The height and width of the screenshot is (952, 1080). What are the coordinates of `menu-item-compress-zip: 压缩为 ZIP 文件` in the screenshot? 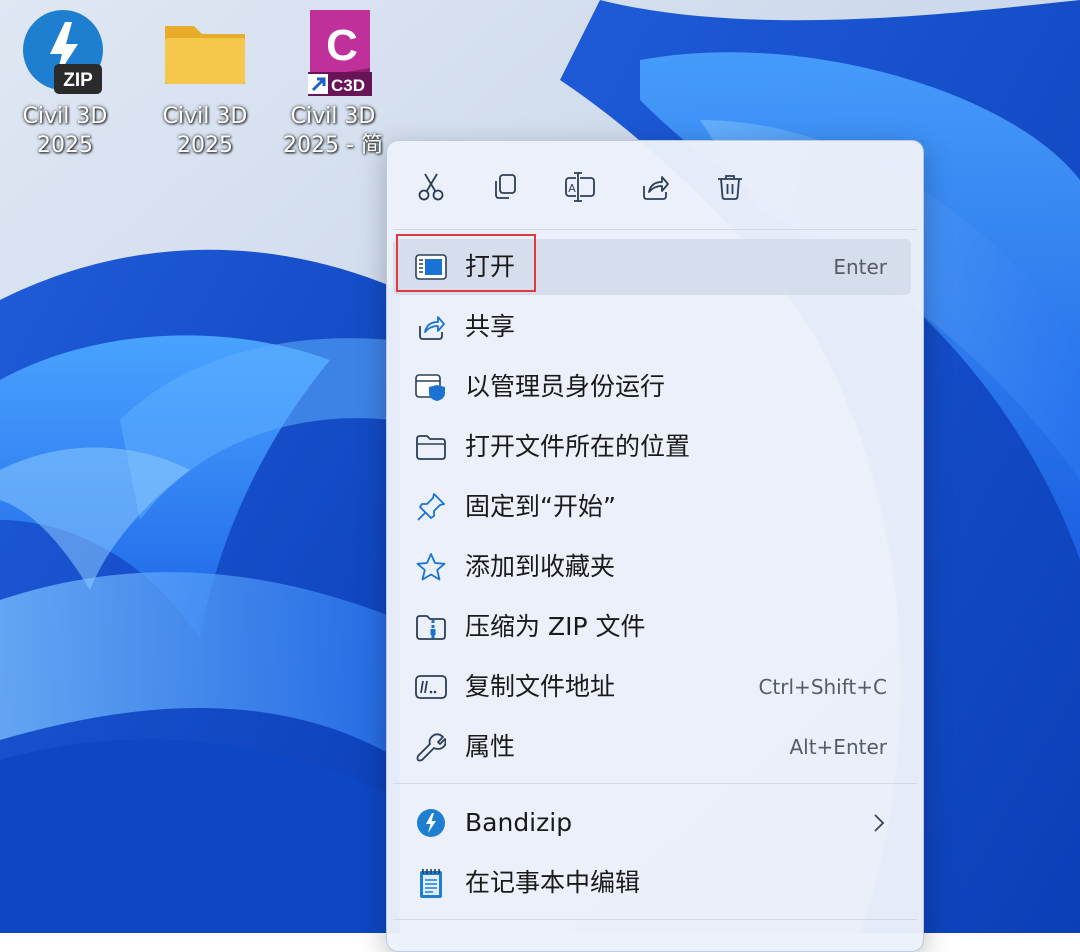 It's located at (652, 627).